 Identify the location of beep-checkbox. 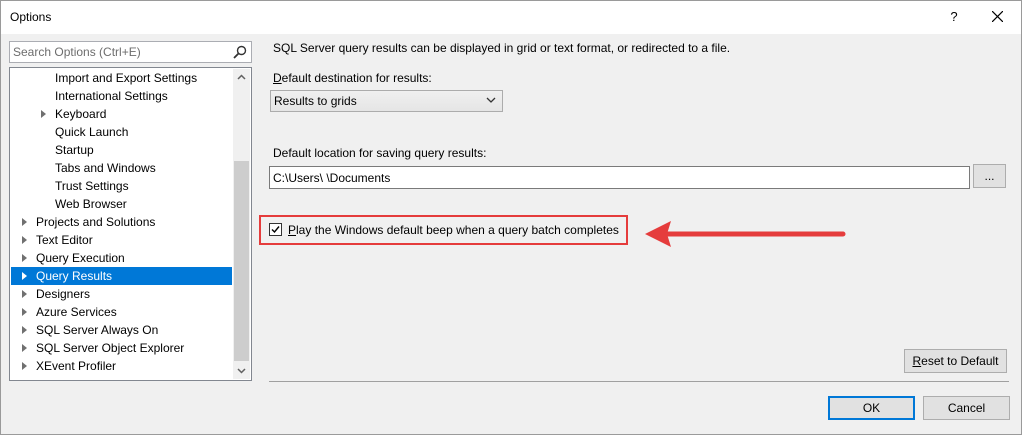
(275, 229).